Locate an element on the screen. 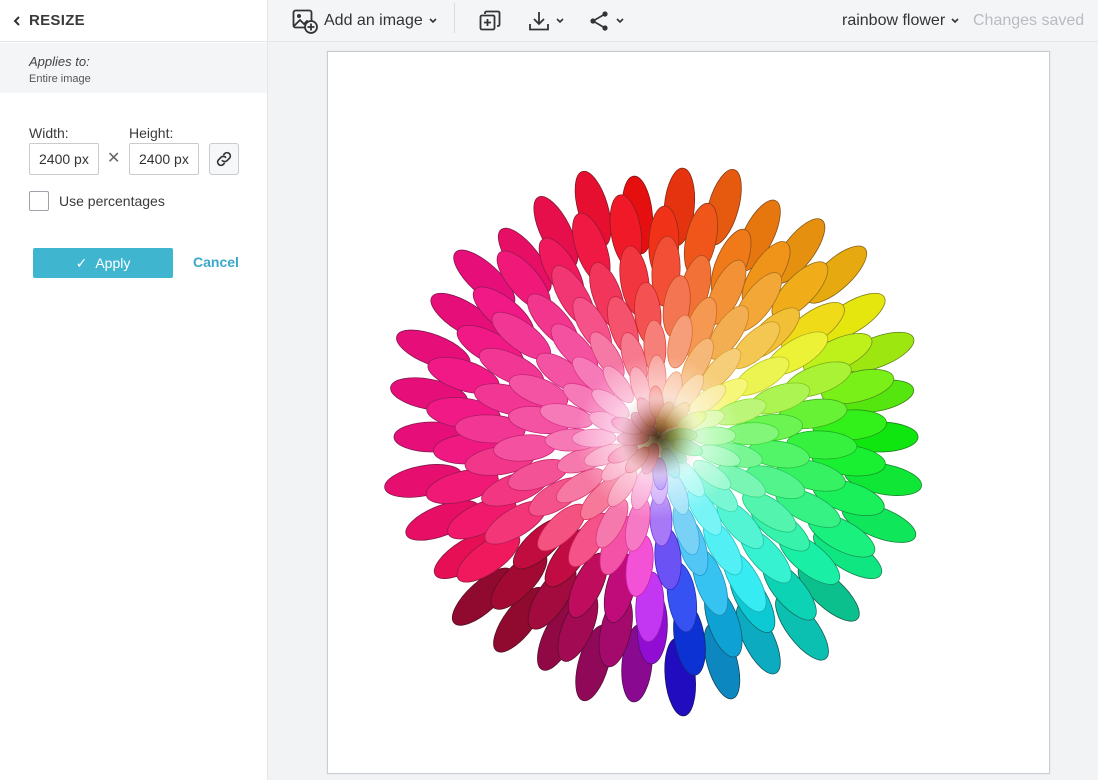 This screenshot has width=1098, height=780. image-add-icon is located at coordinates (305, 21).